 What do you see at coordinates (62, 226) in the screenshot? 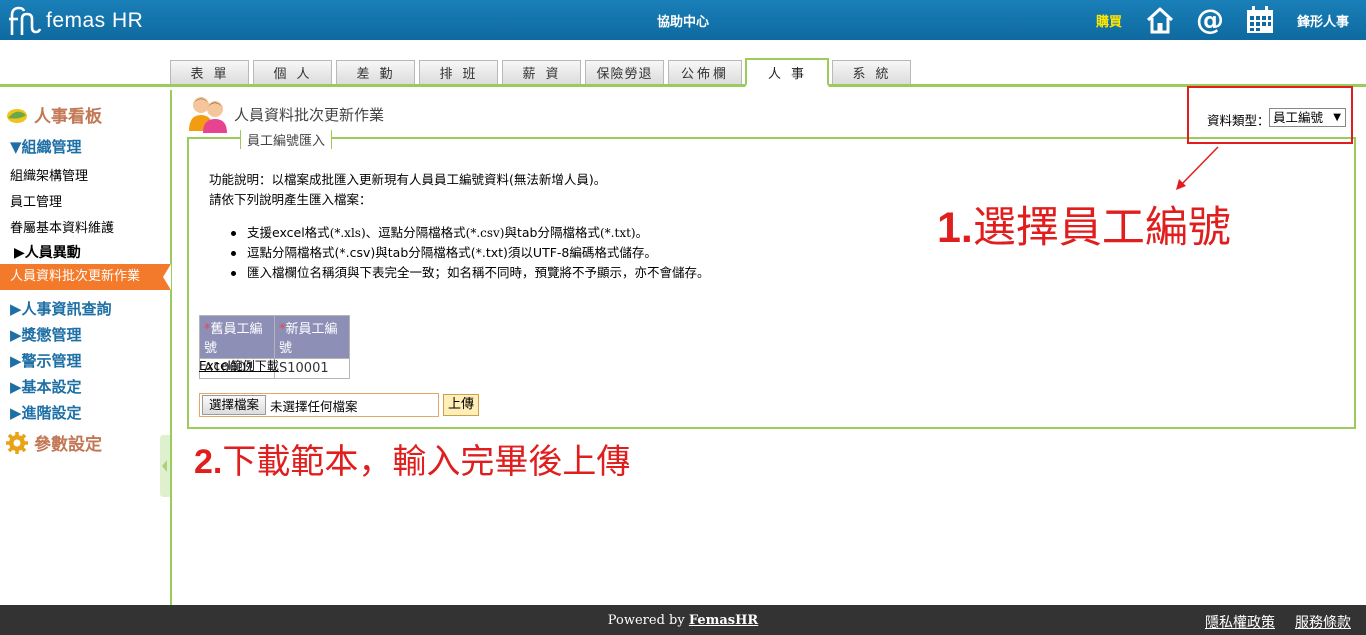
I see `sidebar-item-dependents: 眷屬基本資料維護` at bounding box center [62, 226].